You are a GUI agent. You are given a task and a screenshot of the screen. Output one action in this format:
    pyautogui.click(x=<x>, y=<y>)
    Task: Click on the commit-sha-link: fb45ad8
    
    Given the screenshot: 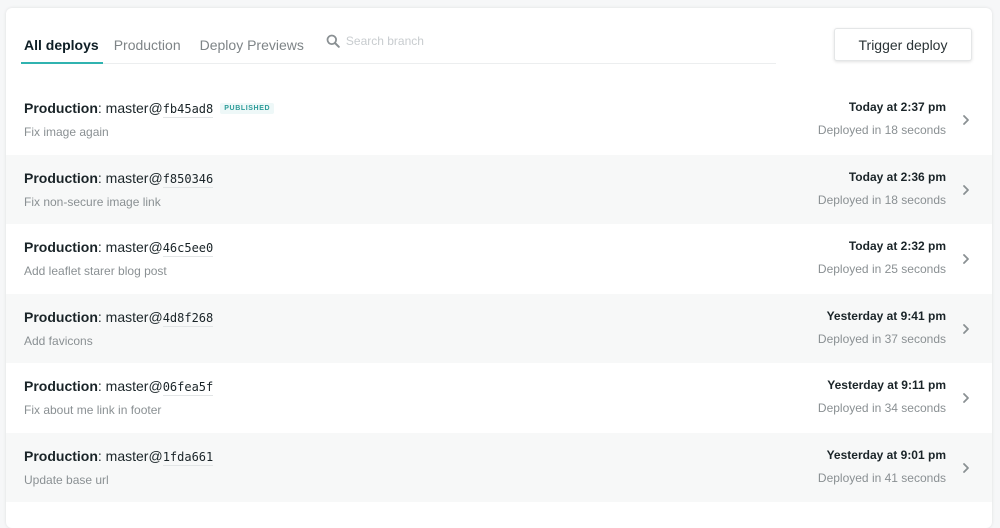 What is the action you would take?
    pyautogui.click(x=188, y=110)
    